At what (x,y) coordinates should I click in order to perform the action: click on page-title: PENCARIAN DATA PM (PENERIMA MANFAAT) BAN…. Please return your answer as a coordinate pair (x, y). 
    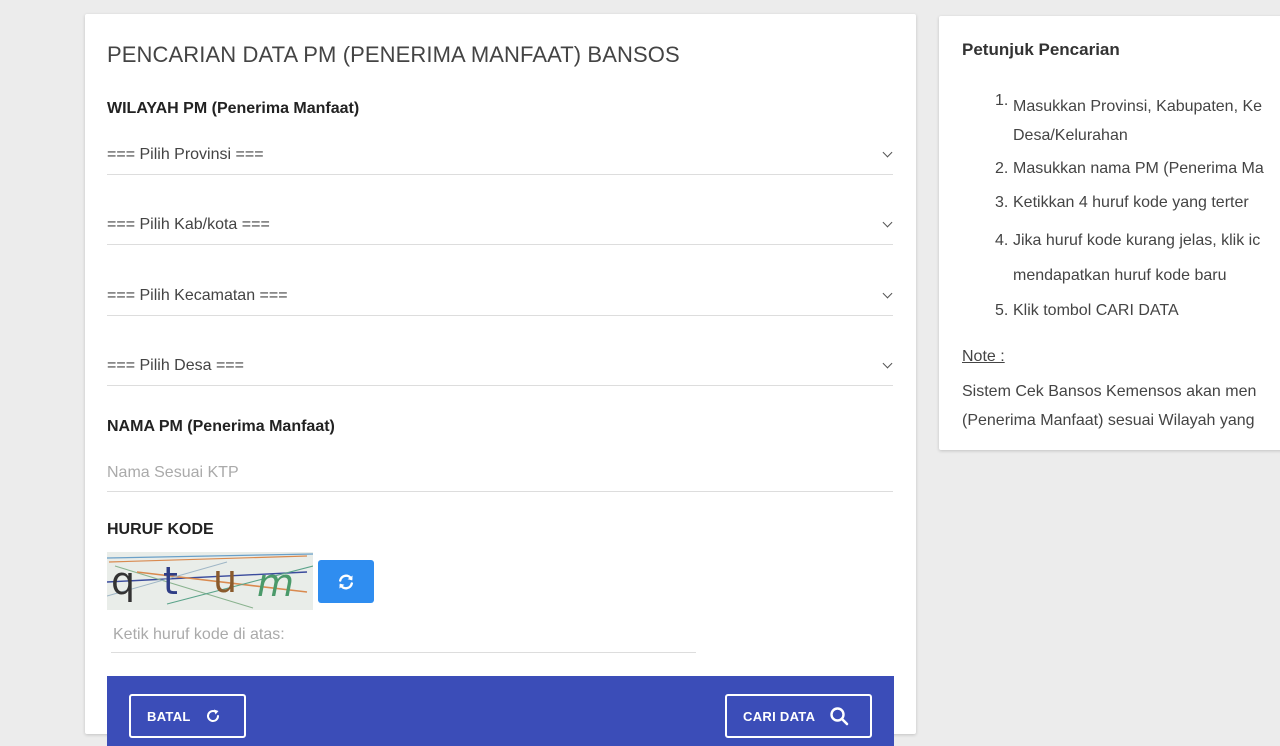
    Looking at the image, I should click on (393, 54).